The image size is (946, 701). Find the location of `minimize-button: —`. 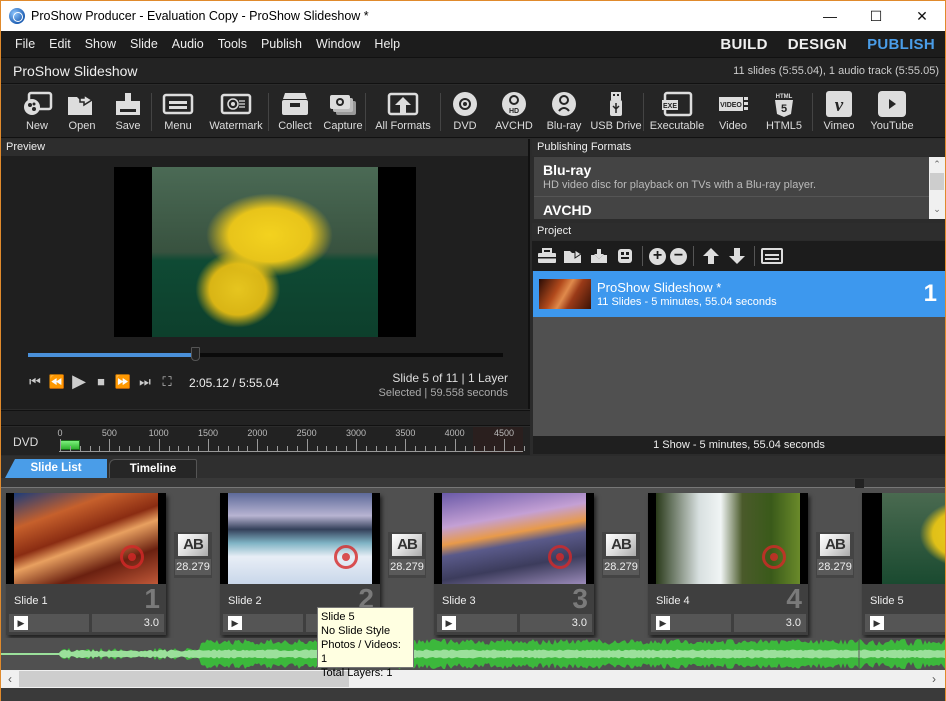

minimize-button: — is located at coordinates (830, 16).